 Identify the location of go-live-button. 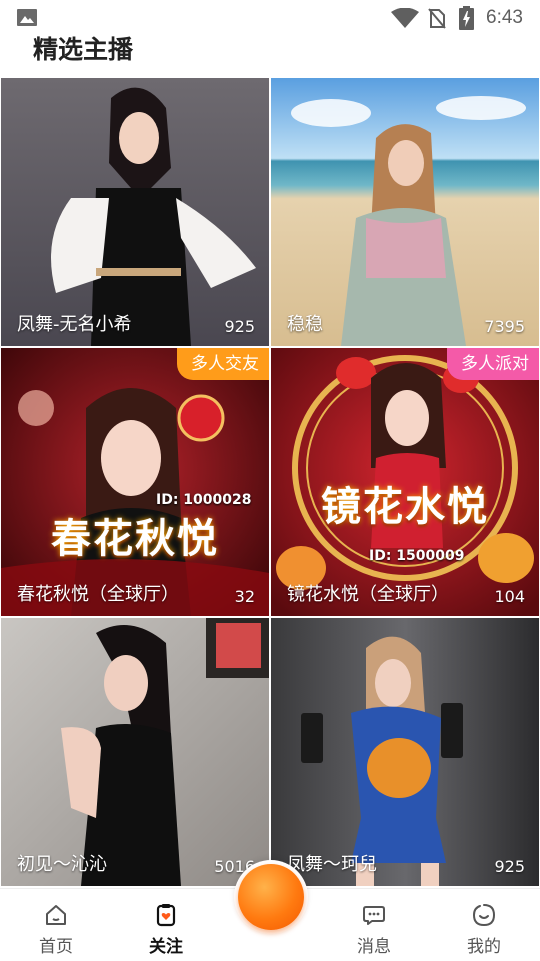
(271, 897).